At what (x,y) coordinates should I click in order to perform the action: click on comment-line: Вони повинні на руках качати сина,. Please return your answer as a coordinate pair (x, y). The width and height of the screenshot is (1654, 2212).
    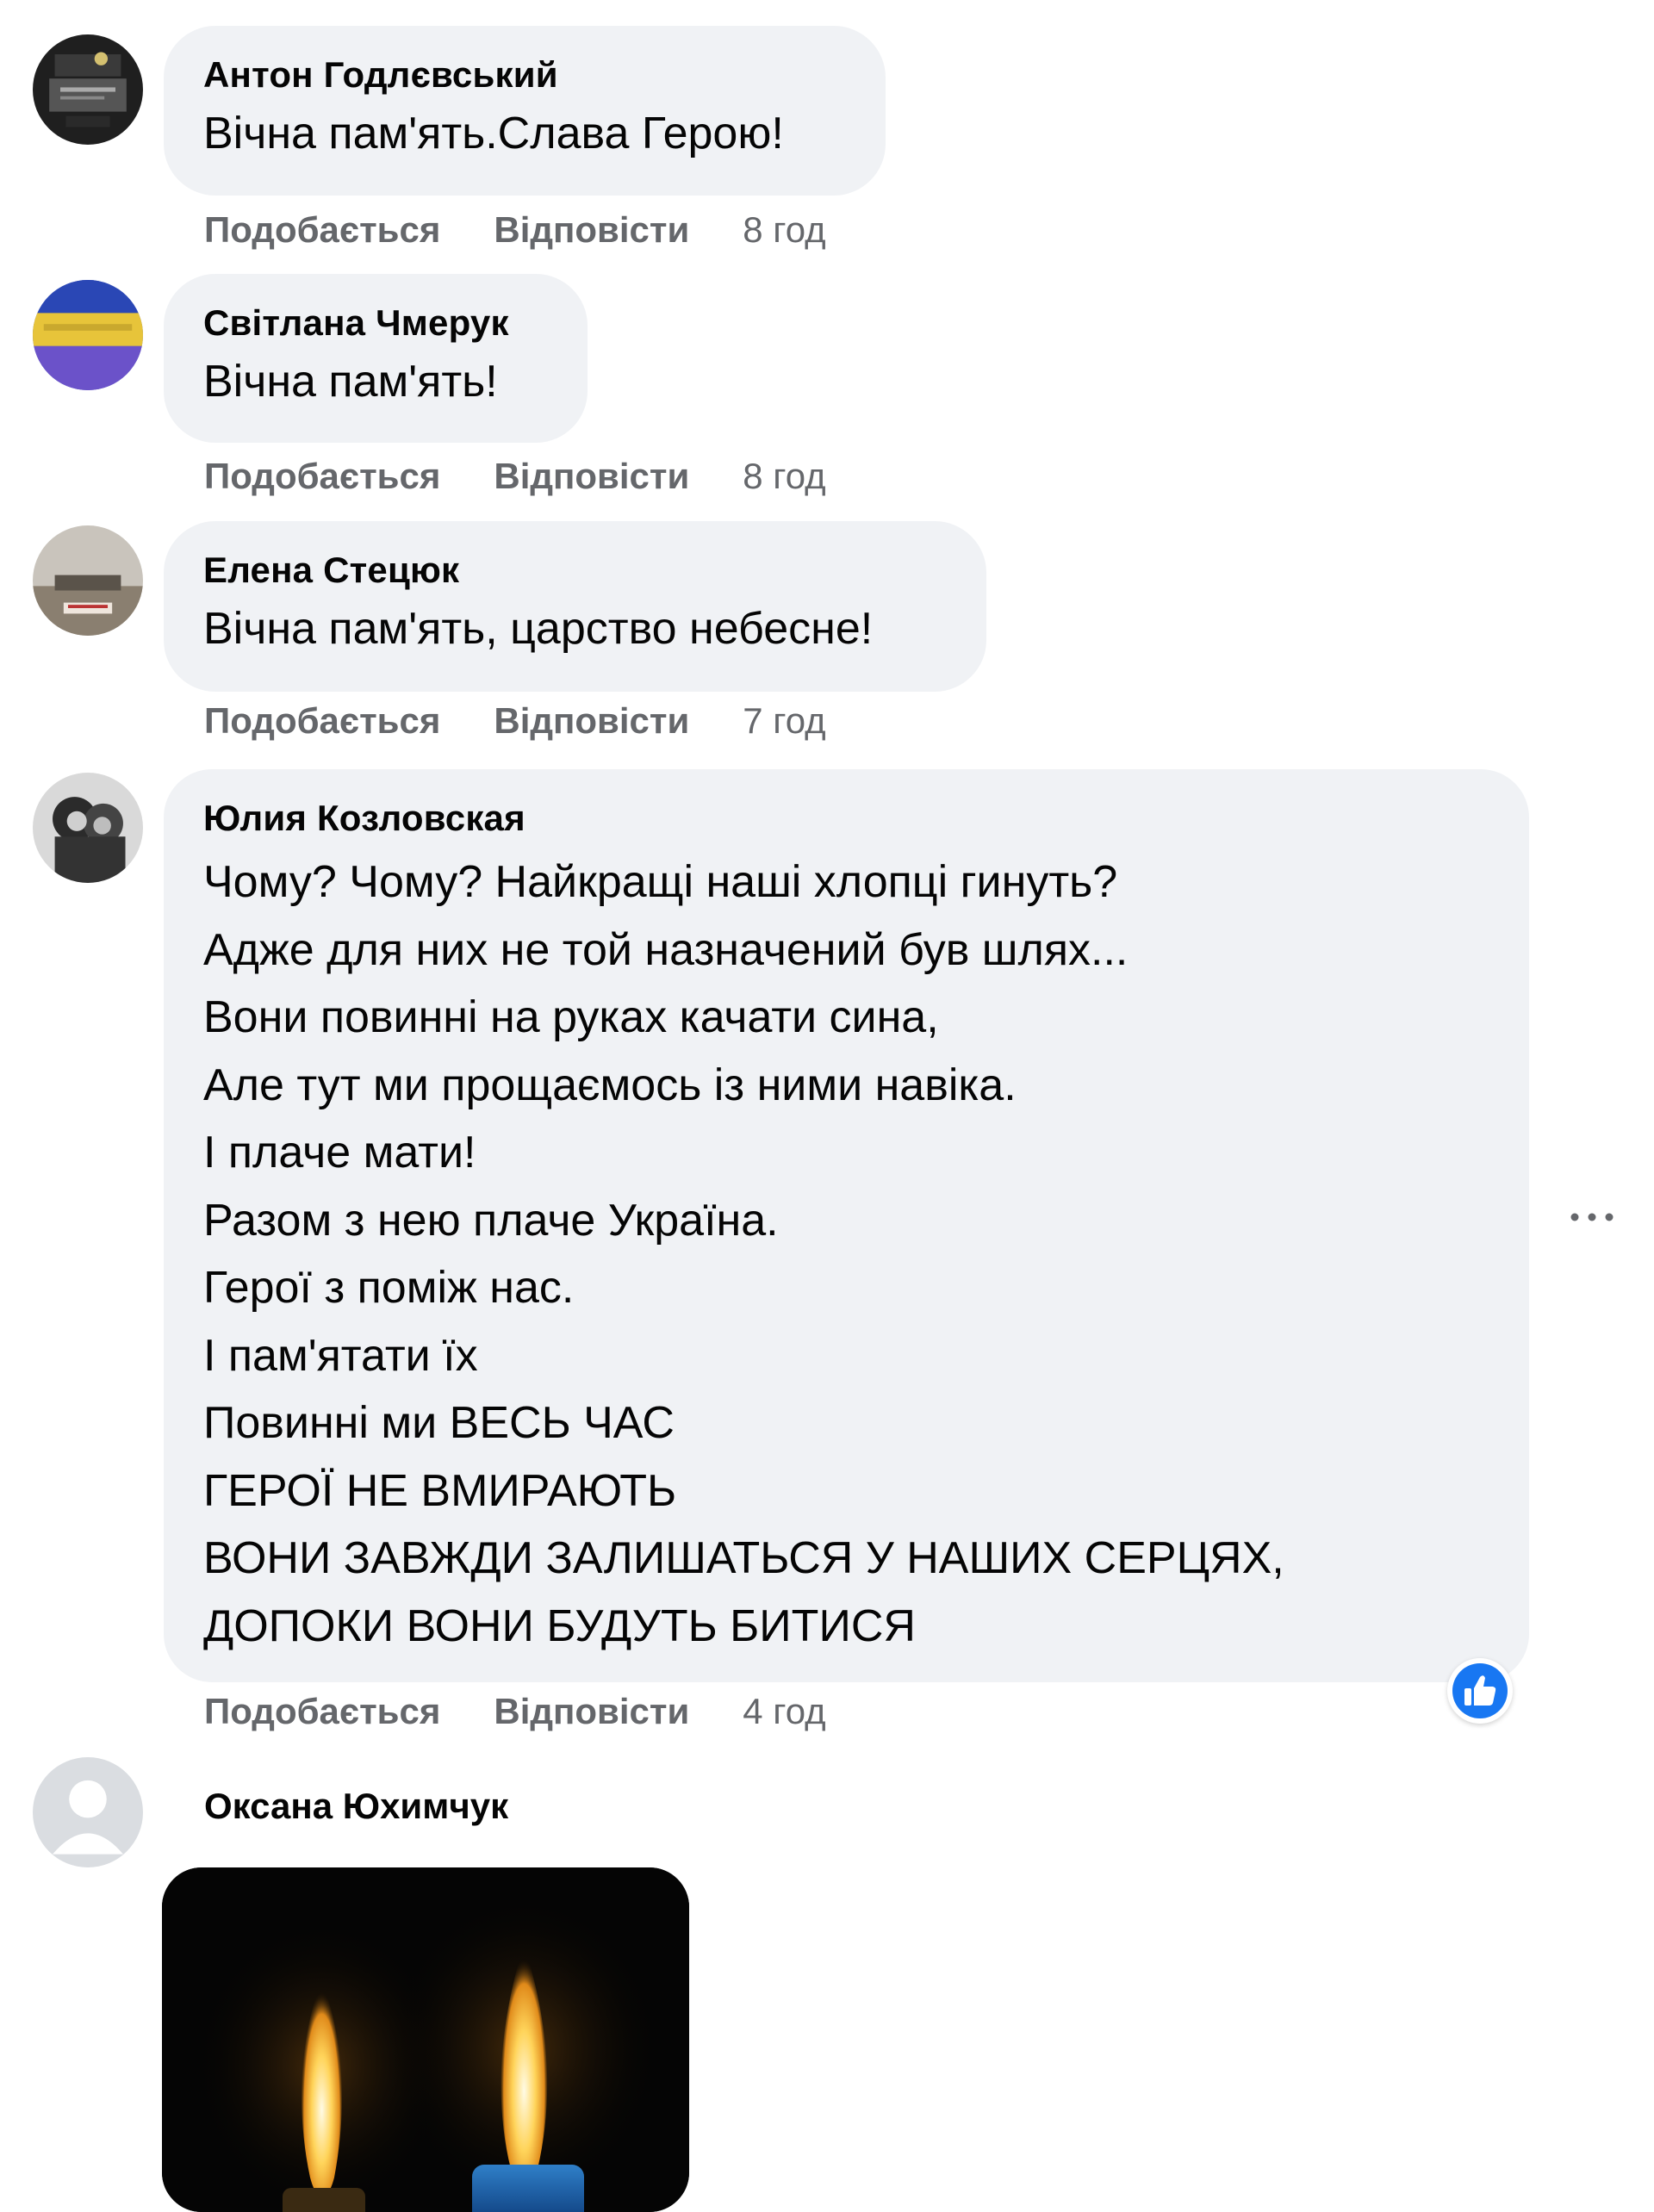
    Looking at the image, I should click on (571, 1017).